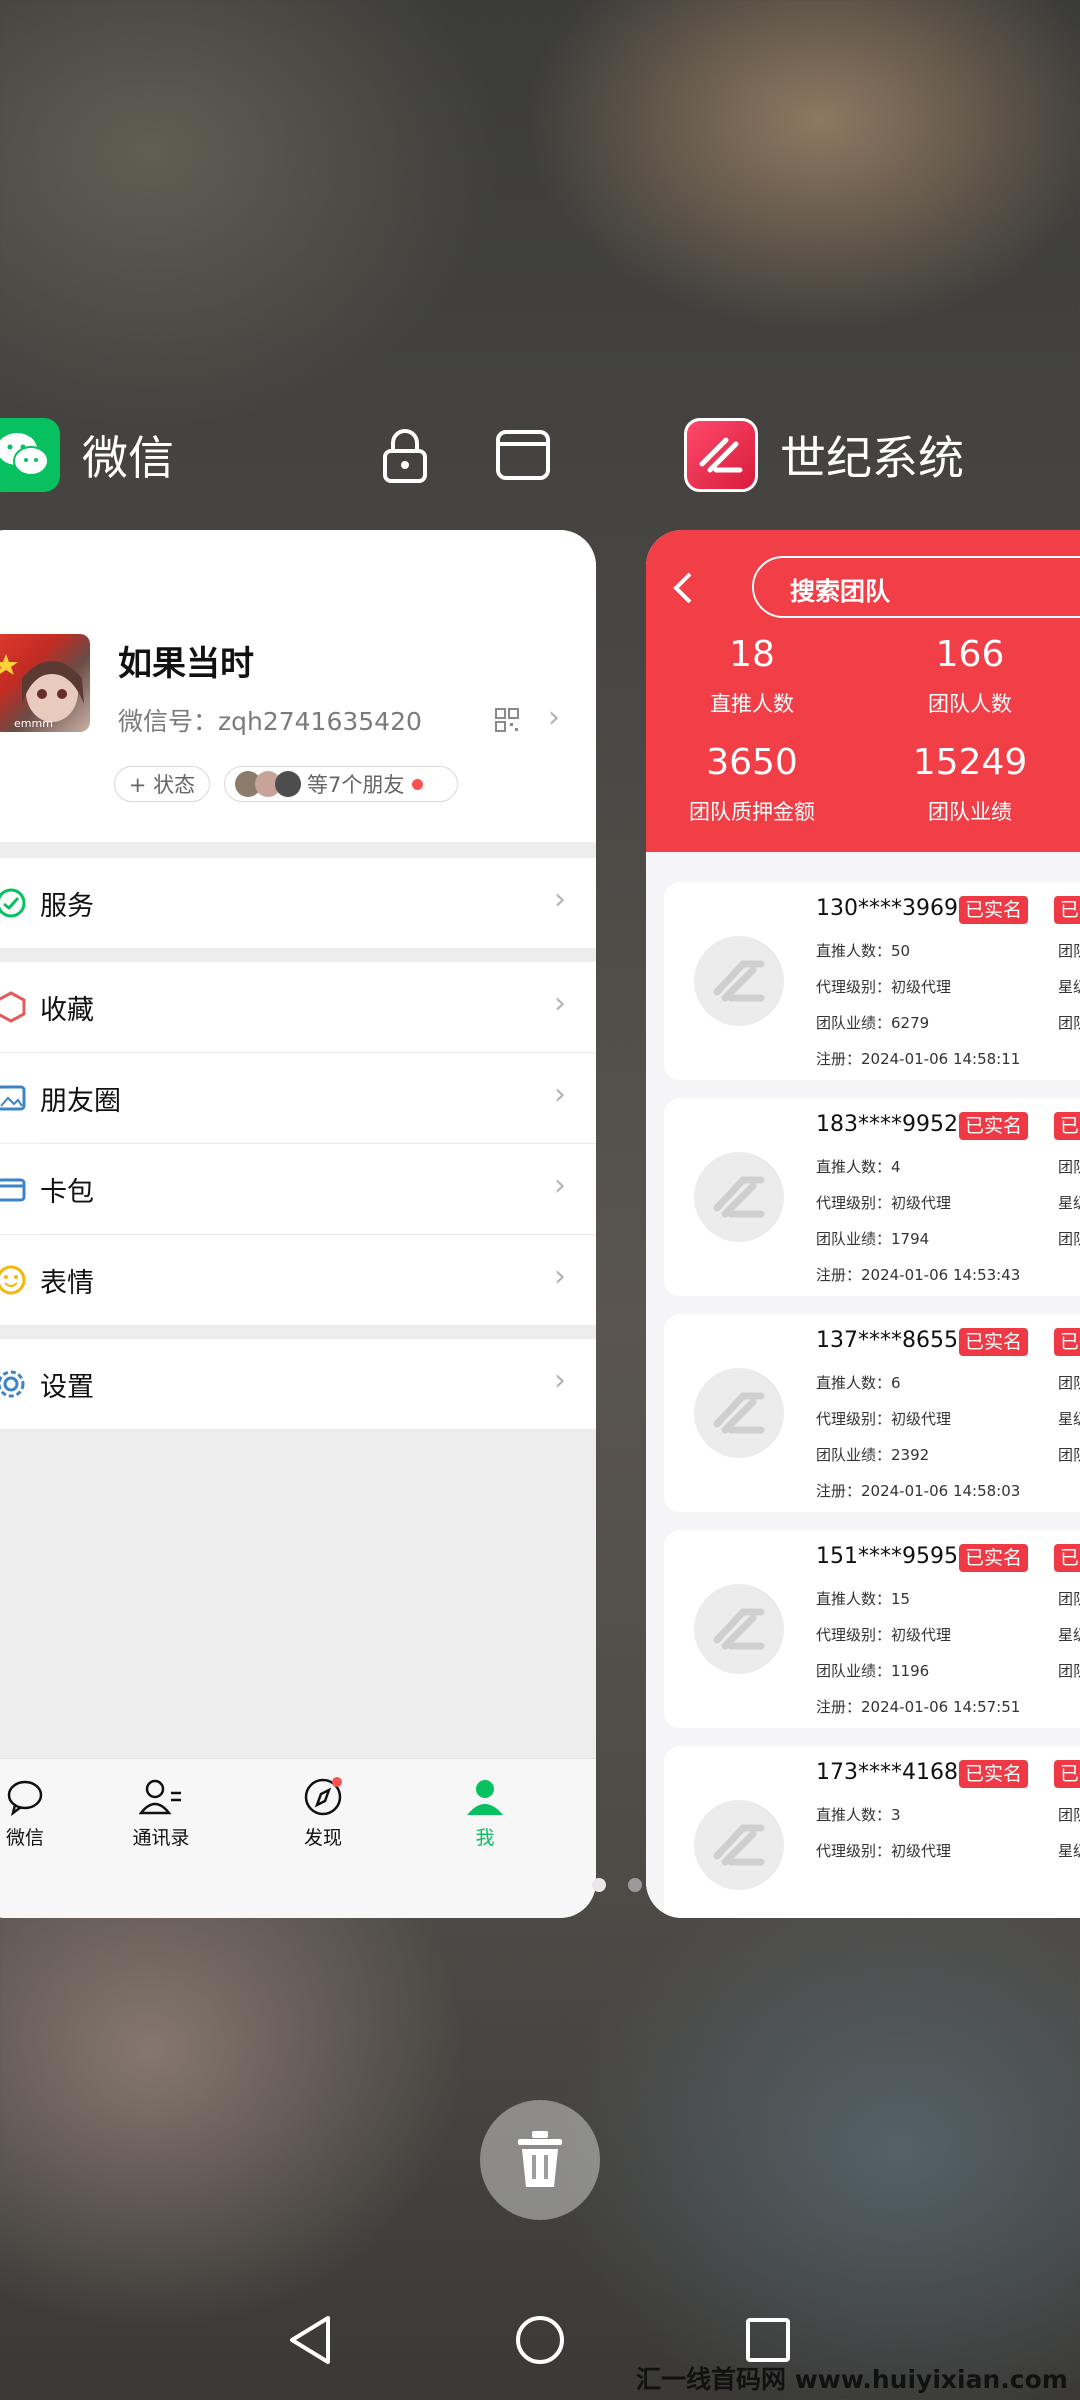 The width and height of the screenshot is (1080, 2400). What do you see at coordinates (322, 1838) in the screenshot?
I see `tab-label: 发现` at bounding box center [322, 1838].